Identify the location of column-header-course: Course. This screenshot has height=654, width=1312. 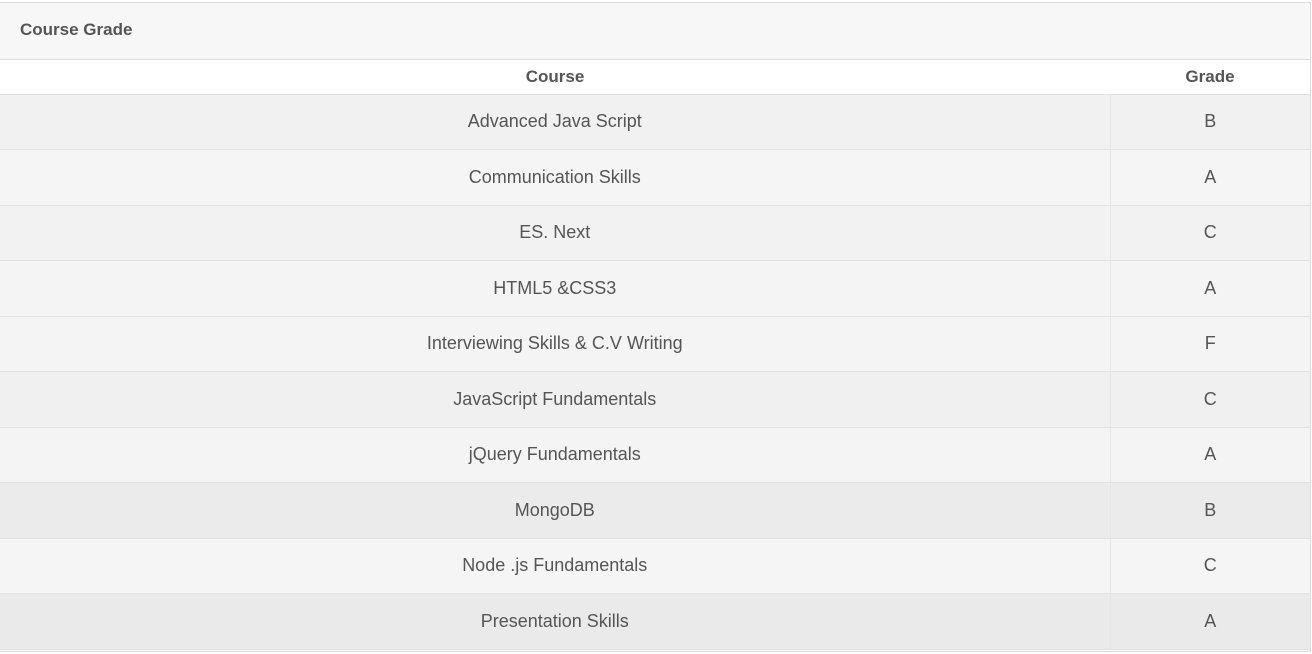
(555, 77).